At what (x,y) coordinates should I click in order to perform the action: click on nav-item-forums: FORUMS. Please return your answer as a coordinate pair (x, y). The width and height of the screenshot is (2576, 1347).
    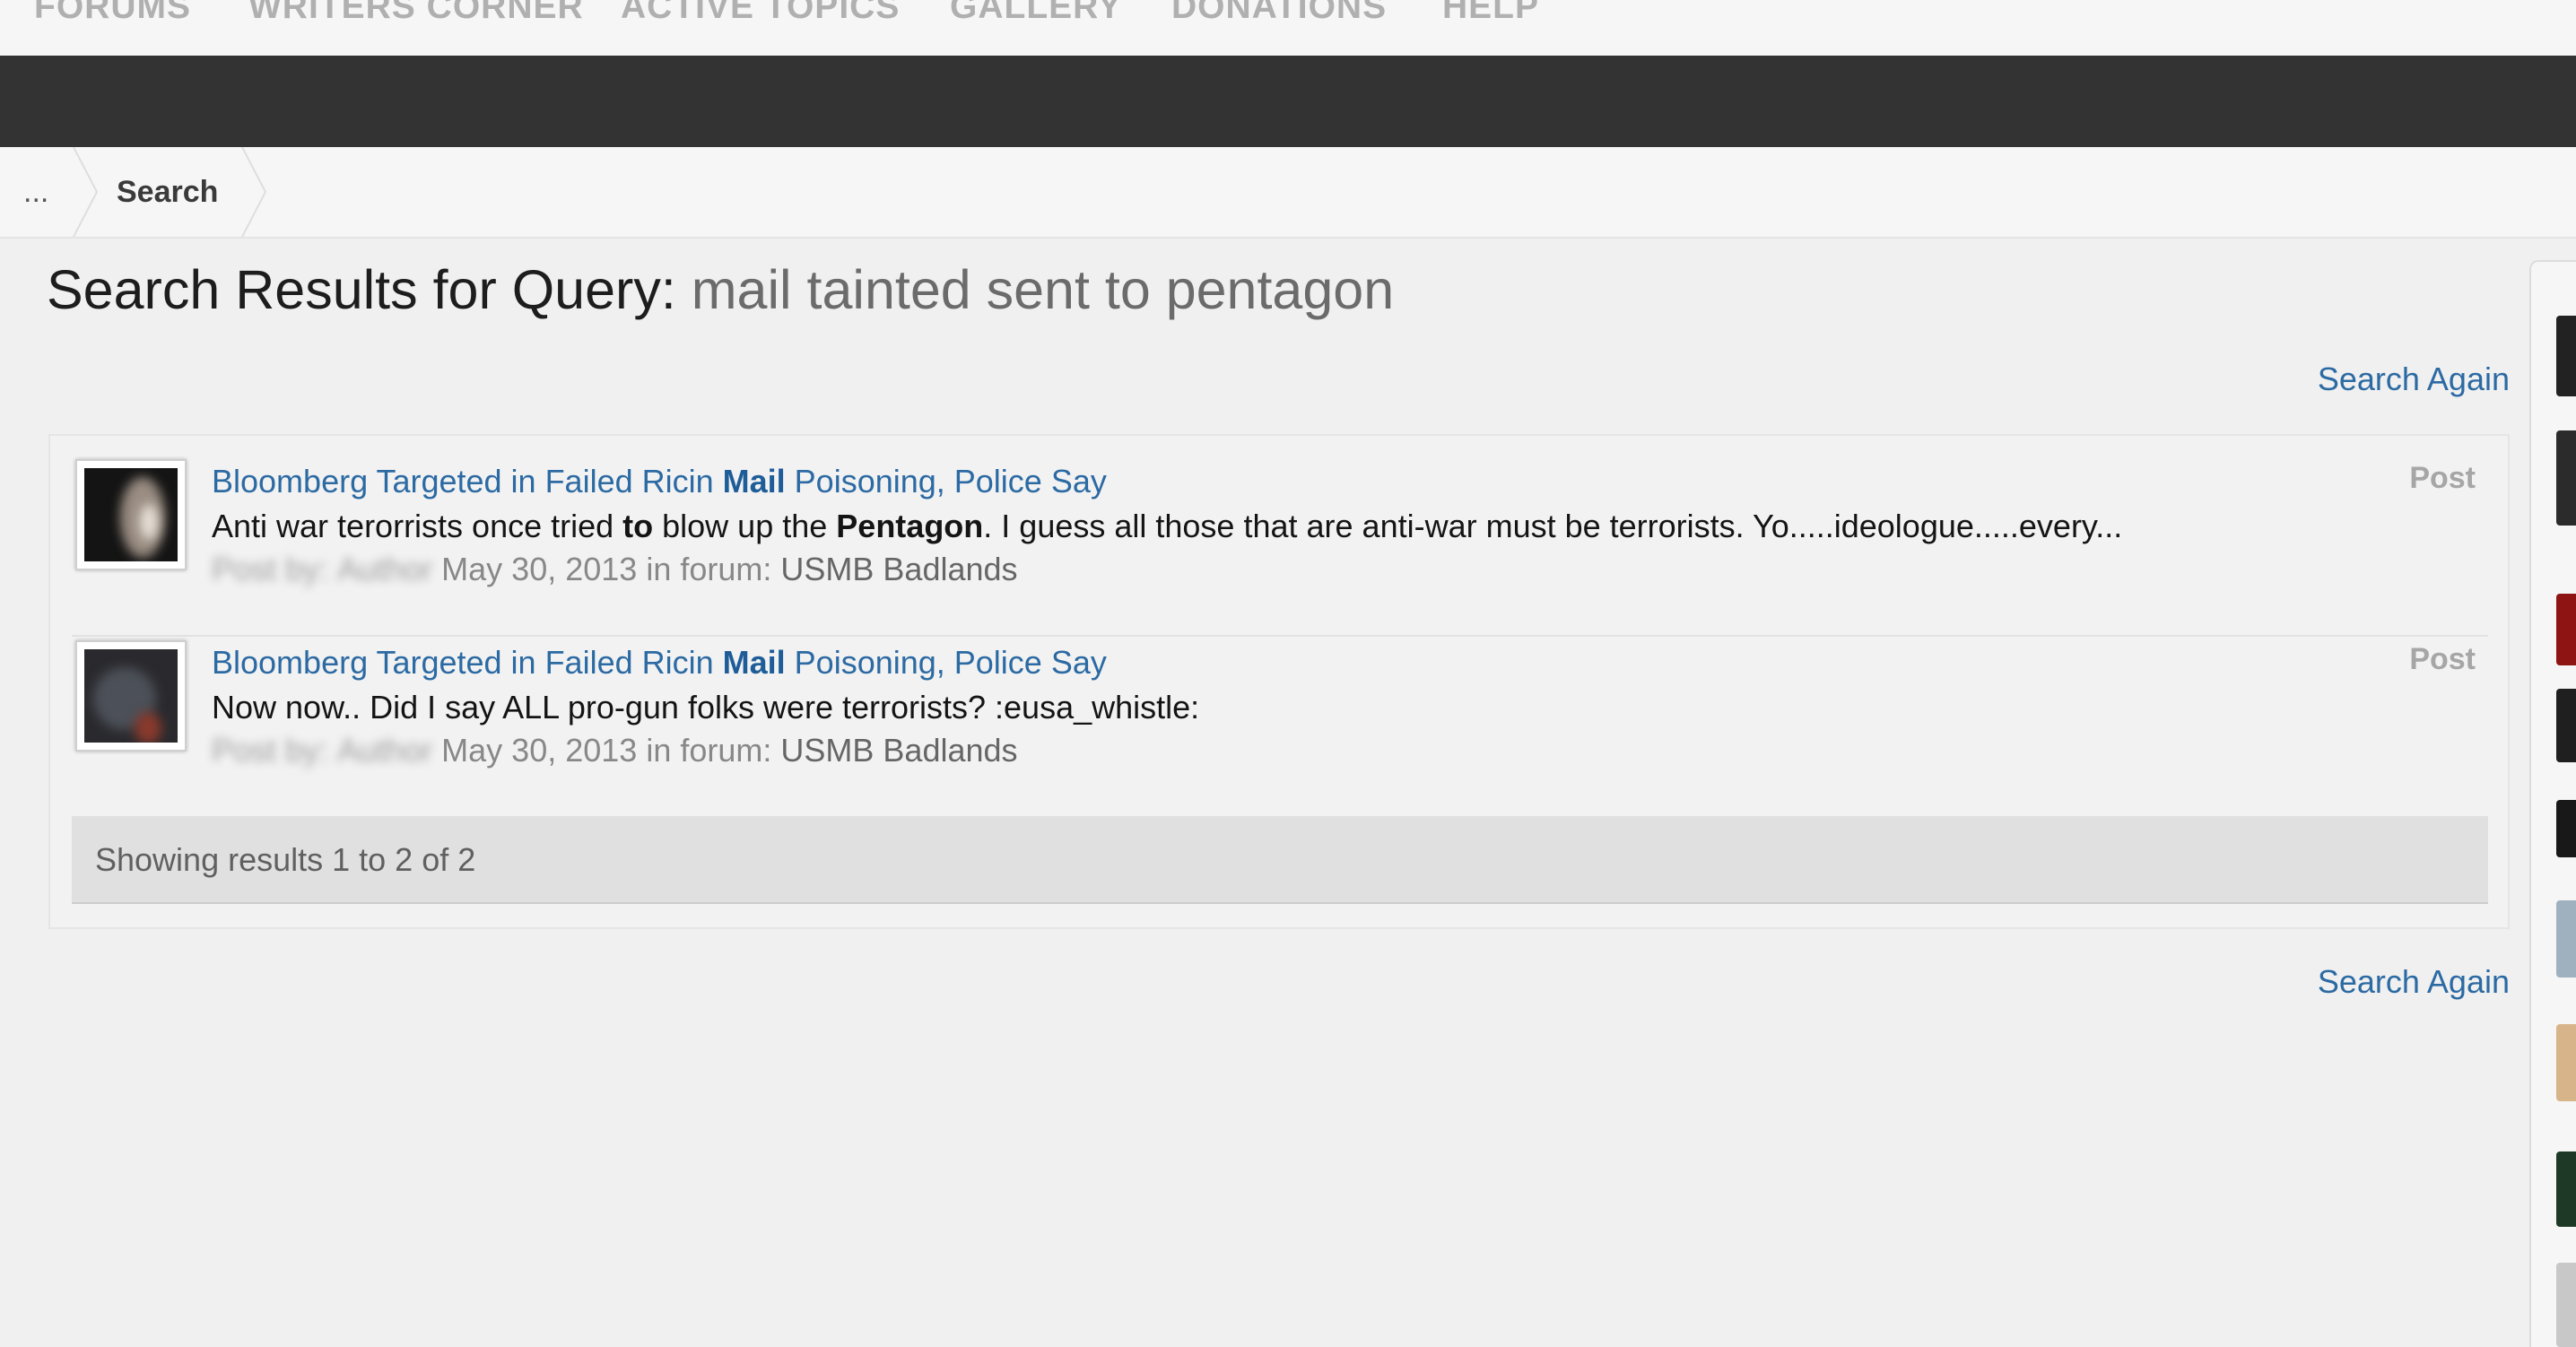
    Looking at the image, I should click on (112, 13).